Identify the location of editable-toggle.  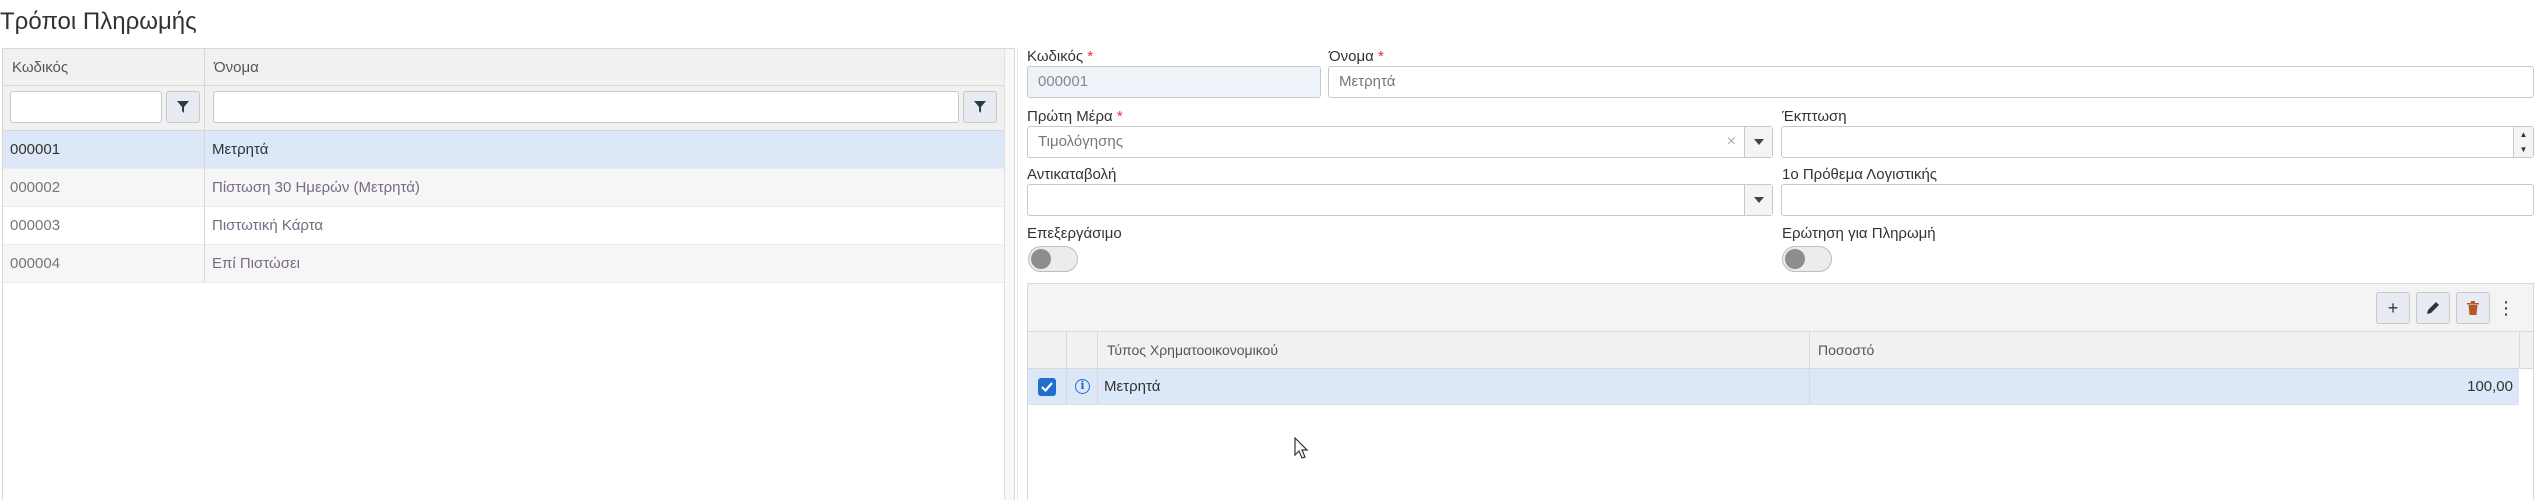
(1053, 259).